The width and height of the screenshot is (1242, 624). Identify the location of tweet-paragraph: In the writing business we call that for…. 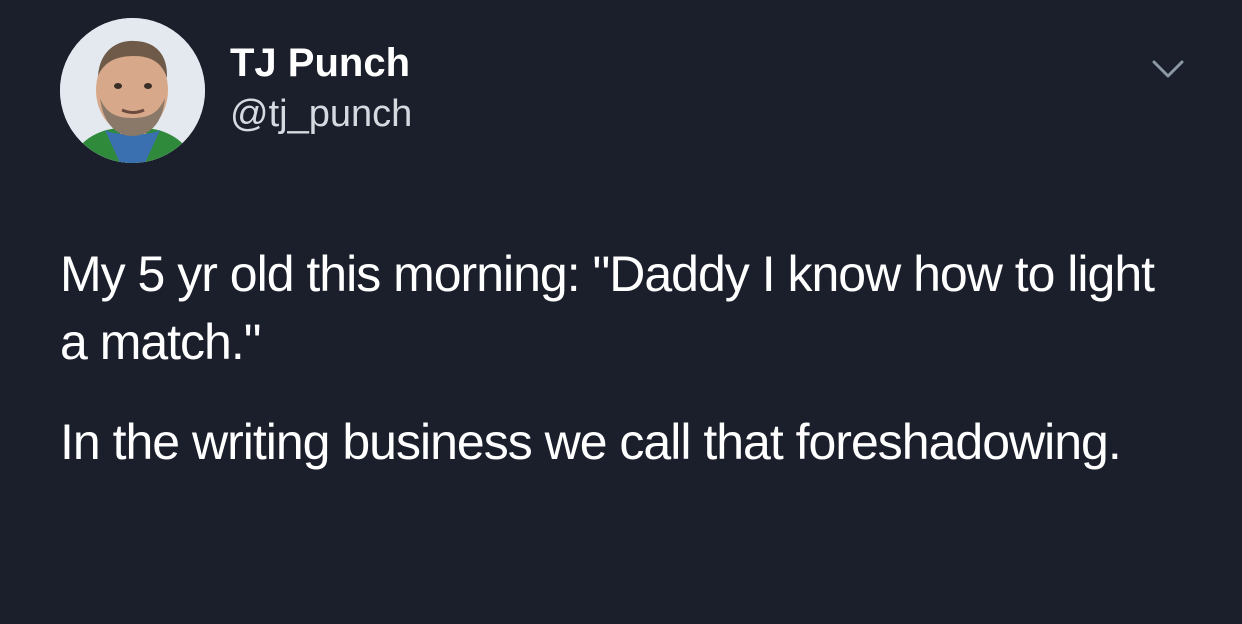
(591, 442).